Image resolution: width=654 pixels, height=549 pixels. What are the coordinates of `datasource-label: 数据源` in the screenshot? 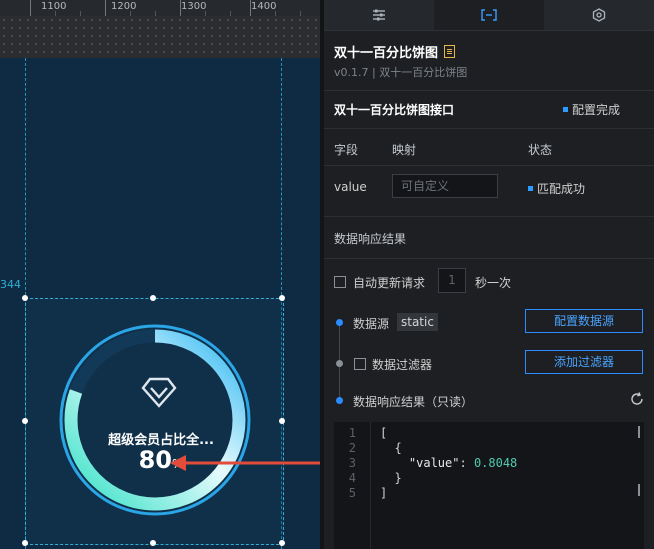 It's located at (371, 324).